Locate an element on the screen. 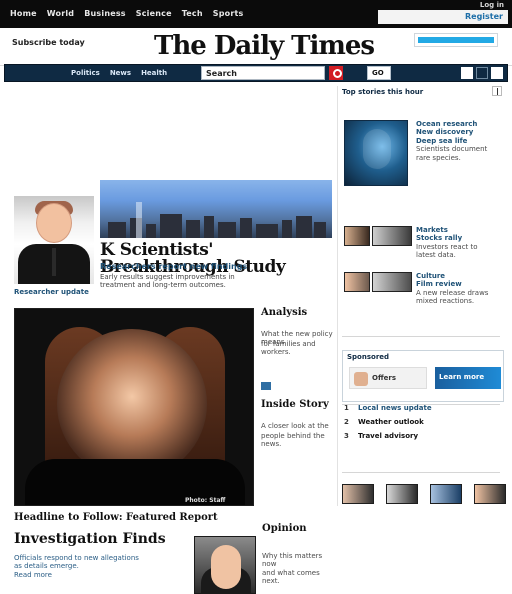  rail-blurb-title: Culture is located at coordinates (460, 276).